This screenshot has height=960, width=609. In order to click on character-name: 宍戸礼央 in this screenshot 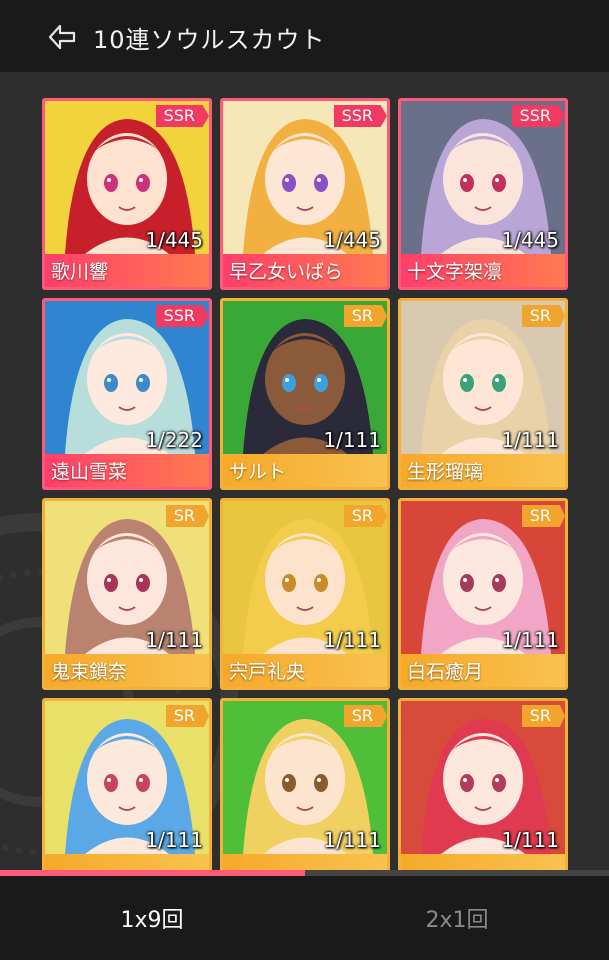, I will do `click(305, 670)`.